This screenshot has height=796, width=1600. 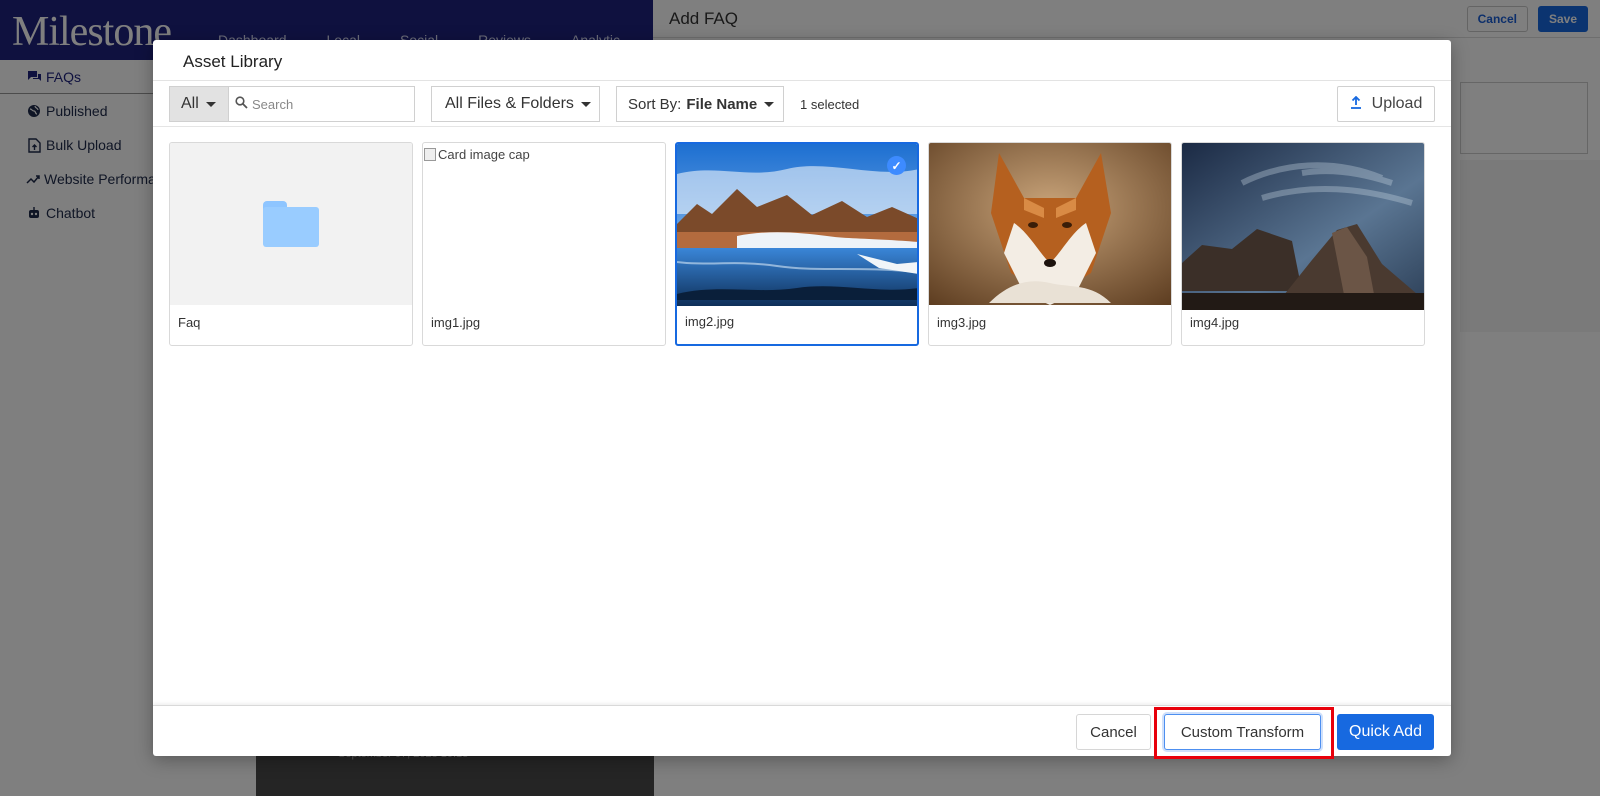 I want to click on asset-name: img3.jpg, so click(x=962, y=322).